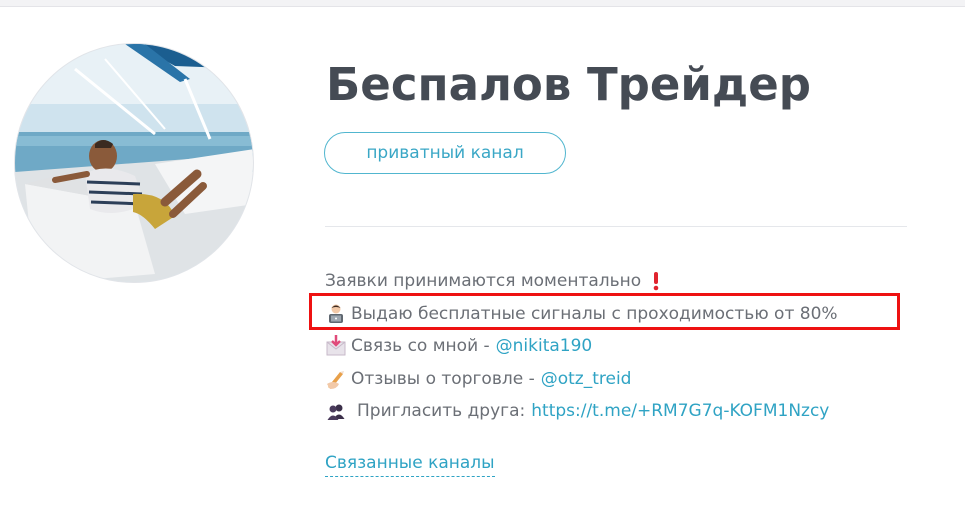  I want to click on channel-avatar, so click(134, 163).